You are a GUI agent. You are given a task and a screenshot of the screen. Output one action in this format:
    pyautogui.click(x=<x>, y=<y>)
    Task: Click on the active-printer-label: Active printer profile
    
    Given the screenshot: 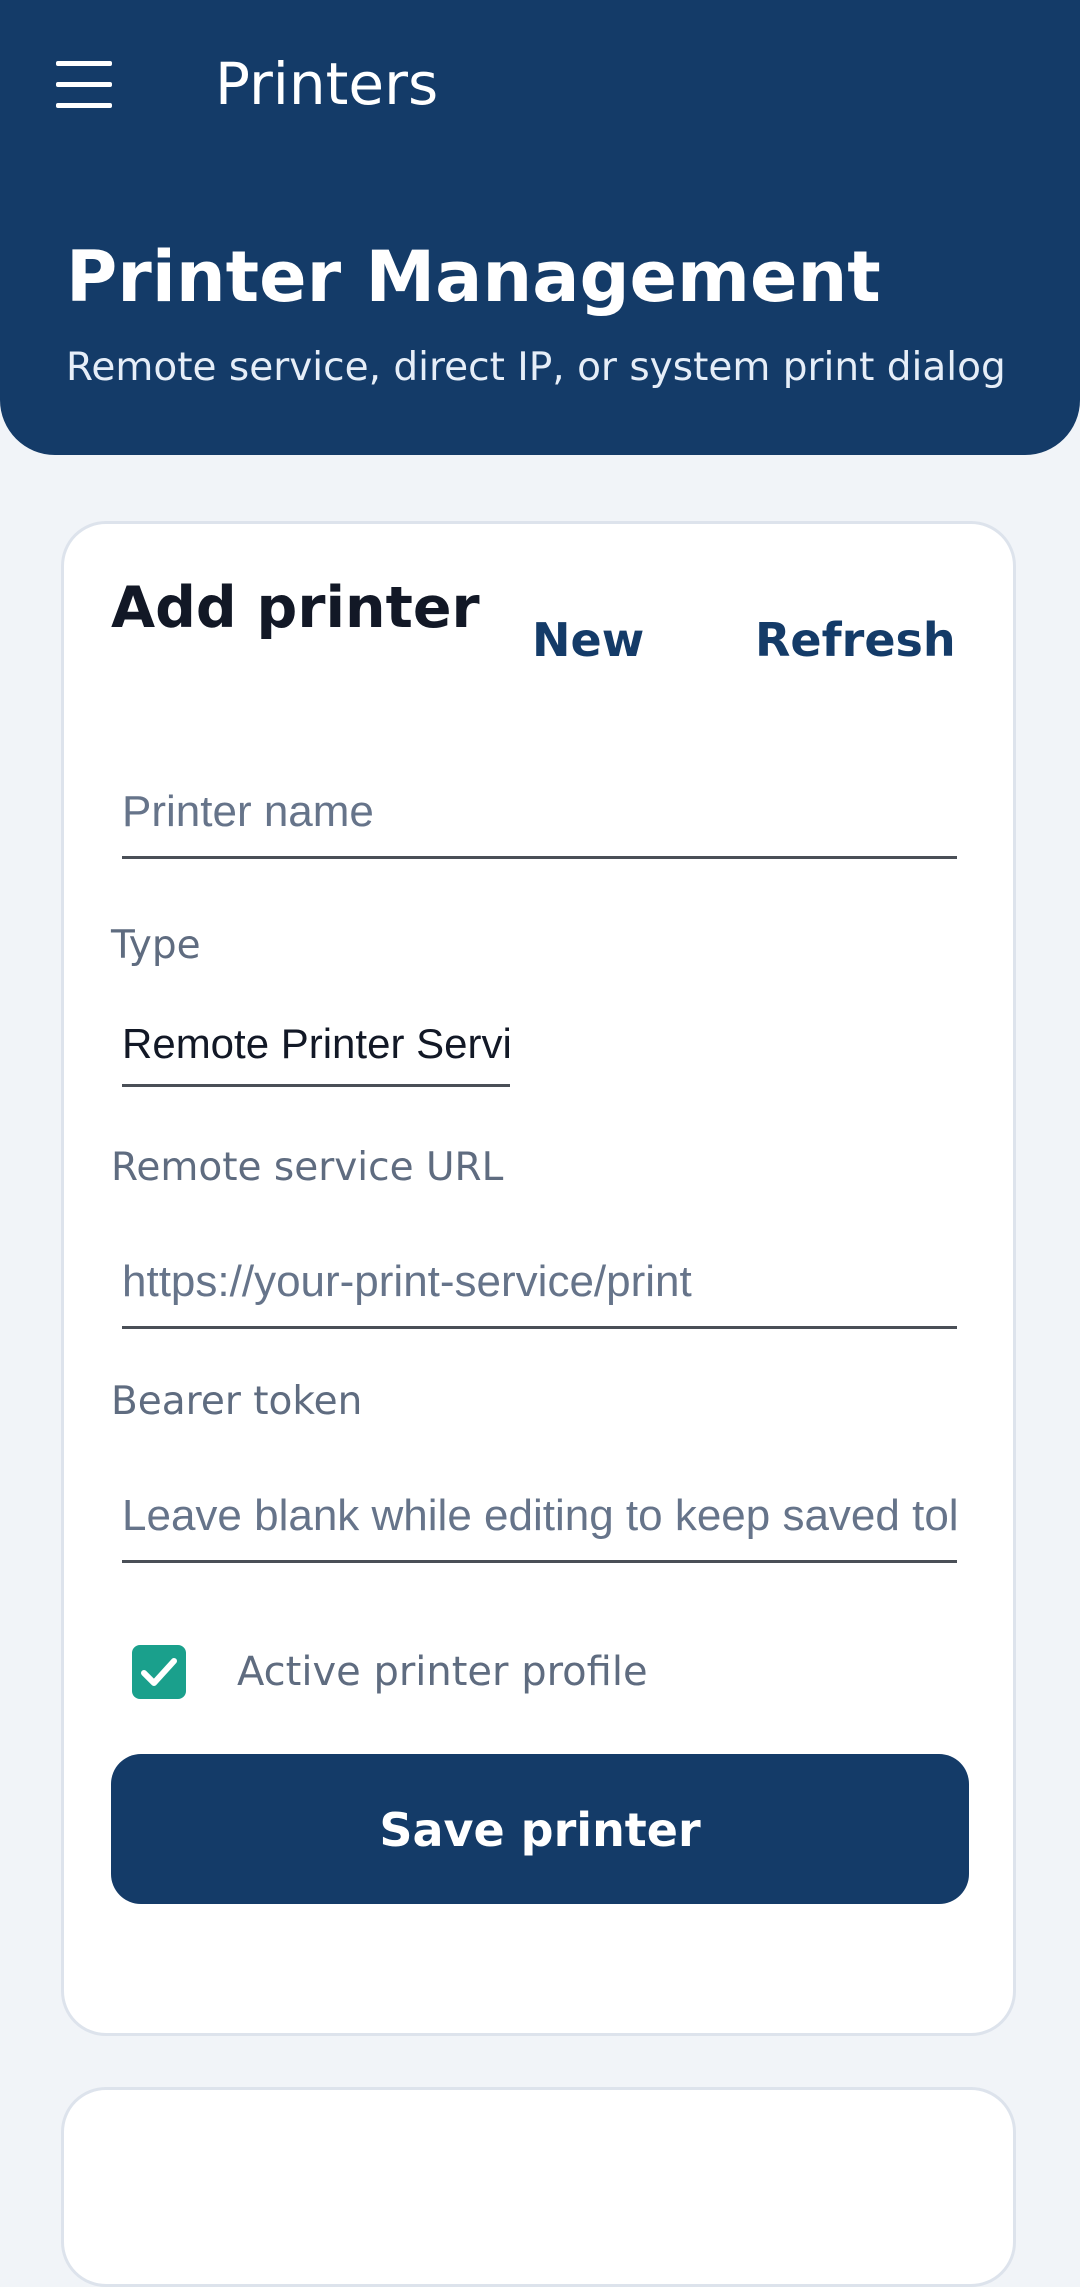 What is the action you would take?
    pyautogui.click(x=442, y=1672)
    